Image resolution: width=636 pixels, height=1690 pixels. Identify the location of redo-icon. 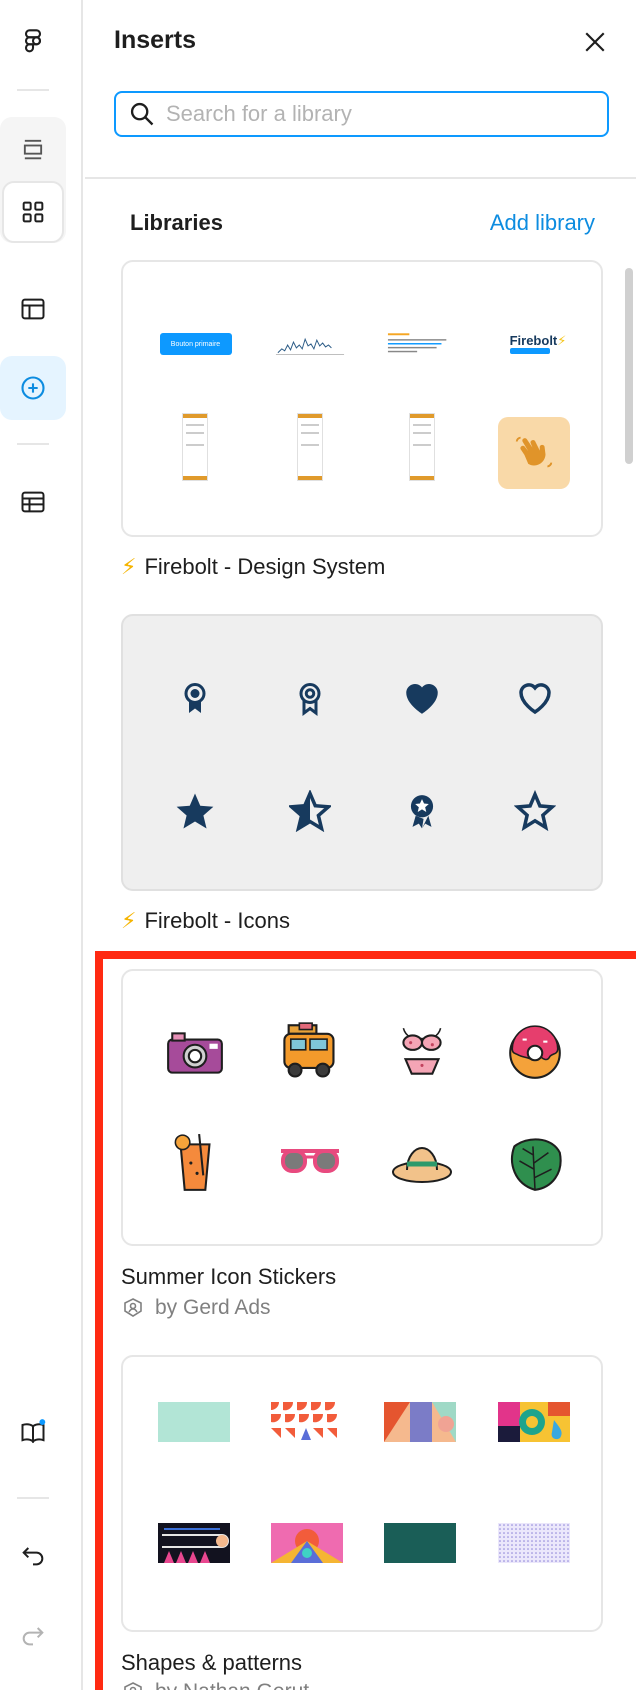
(33, 1635).